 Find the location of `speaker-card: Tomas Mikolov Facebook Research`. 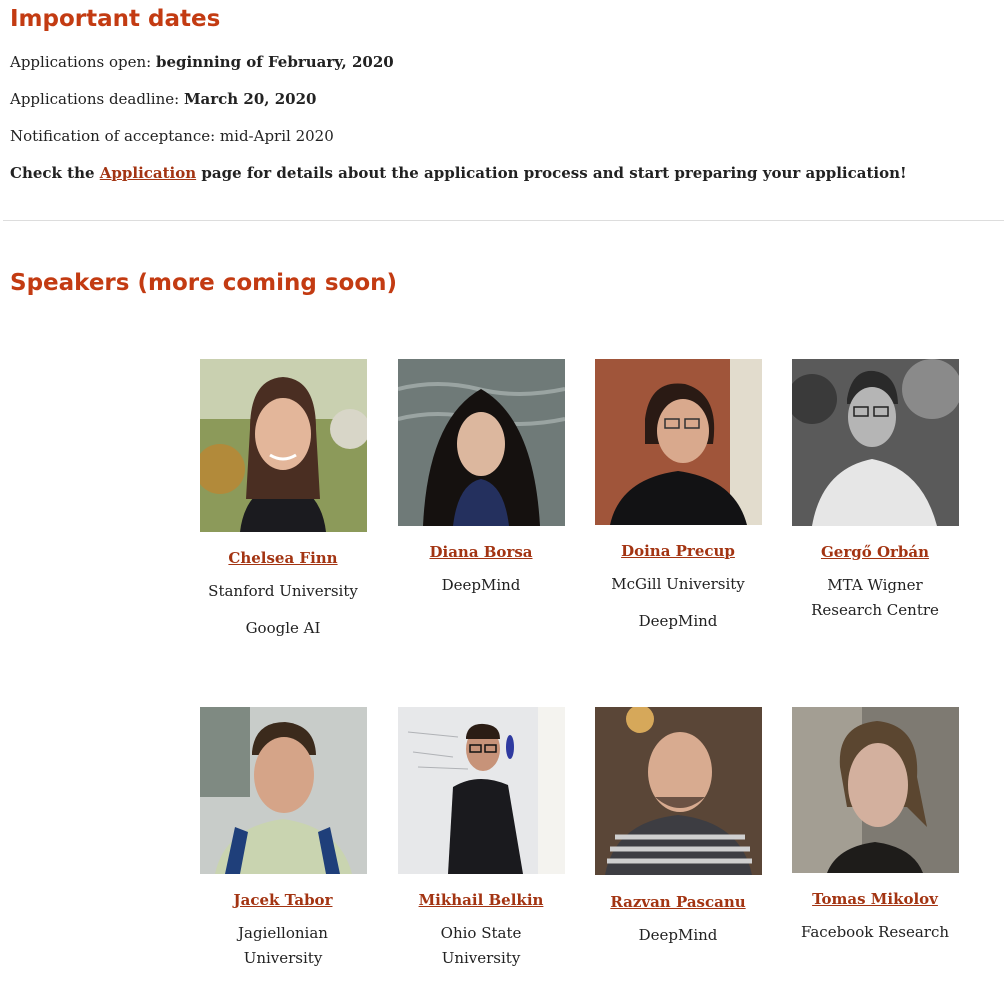

speaker-card: Tomas Mikolov Facebook Research is located at coordinates (875, 826).